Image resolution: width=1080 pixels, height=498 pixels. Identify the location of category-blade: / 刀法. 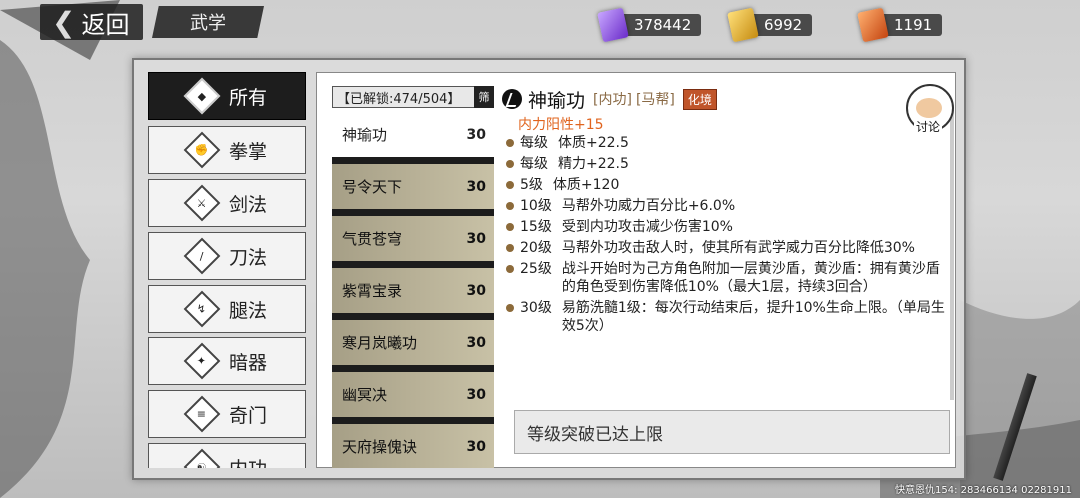
(227, 256).